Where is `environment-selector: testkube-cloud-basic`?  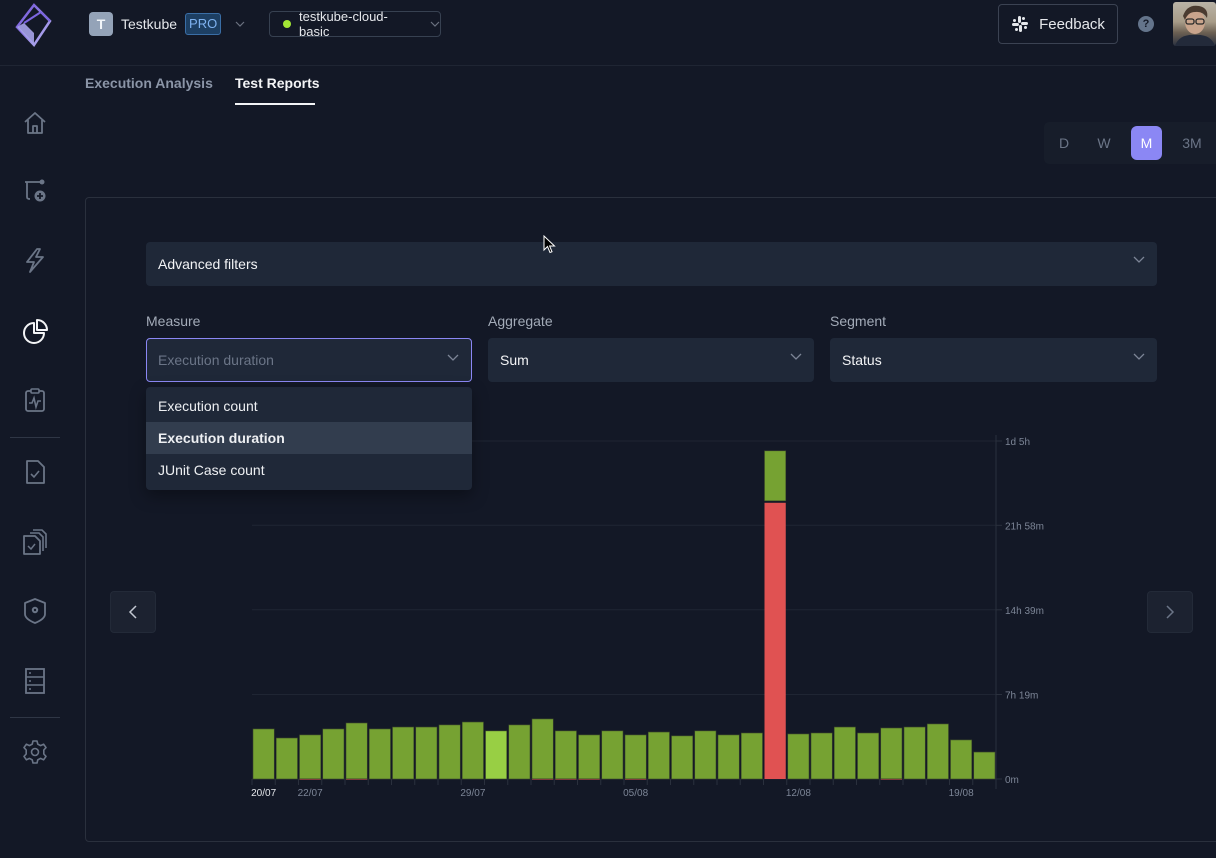
environment-selector: testkube-cloud-basic is located at coordinates (355, 24).